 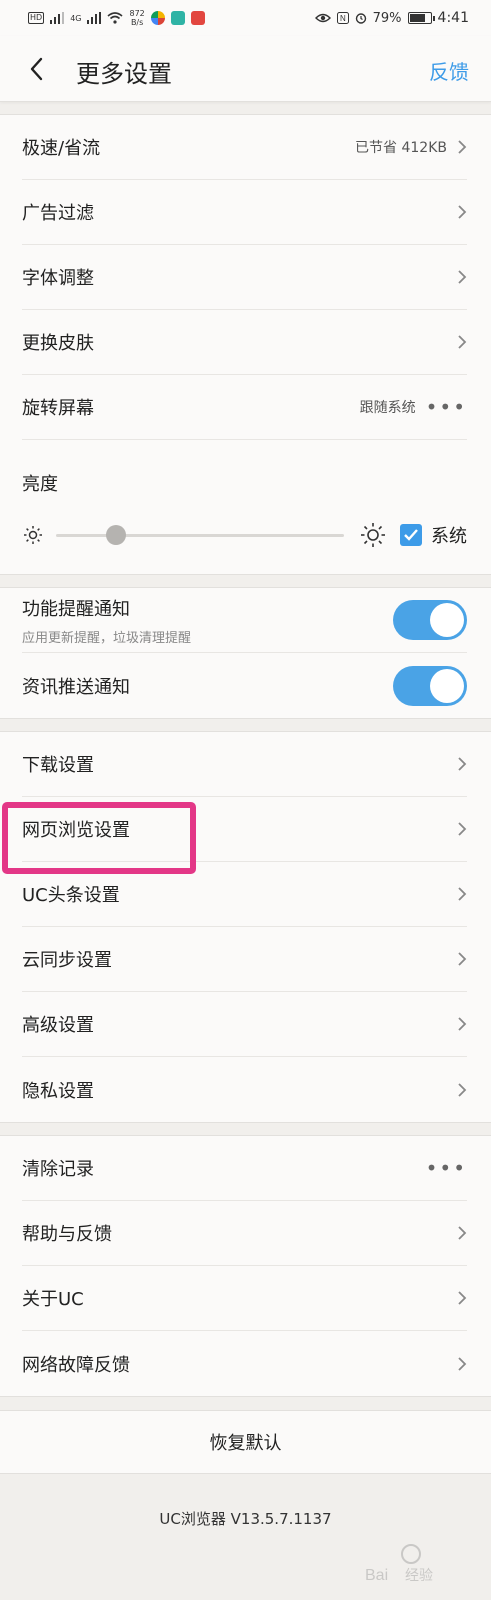 What do you see at coordinates (53, 1299) in the screenshot?
I see `row-label: 关于UC` at bounding box center [53, 1299].